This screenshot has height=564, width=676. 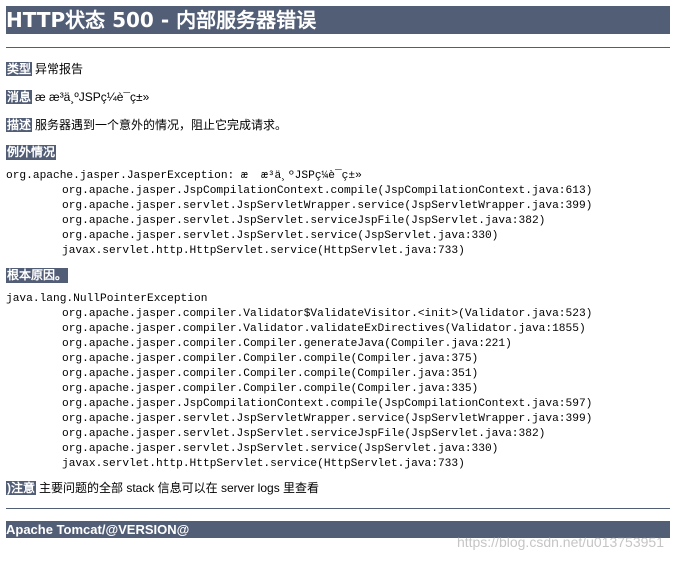 What do you see at coordinates (107, 299) in the screenshot?
I see `root-cause-first-line: java.lang.NullPointerException` at bounding box center [107, 299].